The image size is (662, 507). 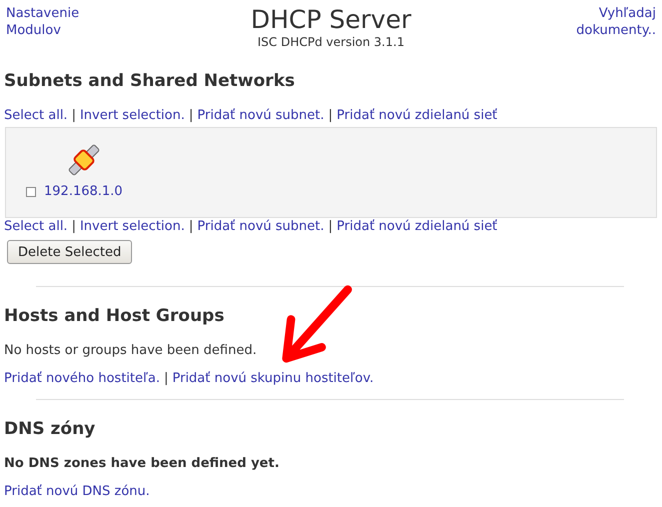 I want to click on link: Pridať novú DNS zónu., so click(x=77, y=491).